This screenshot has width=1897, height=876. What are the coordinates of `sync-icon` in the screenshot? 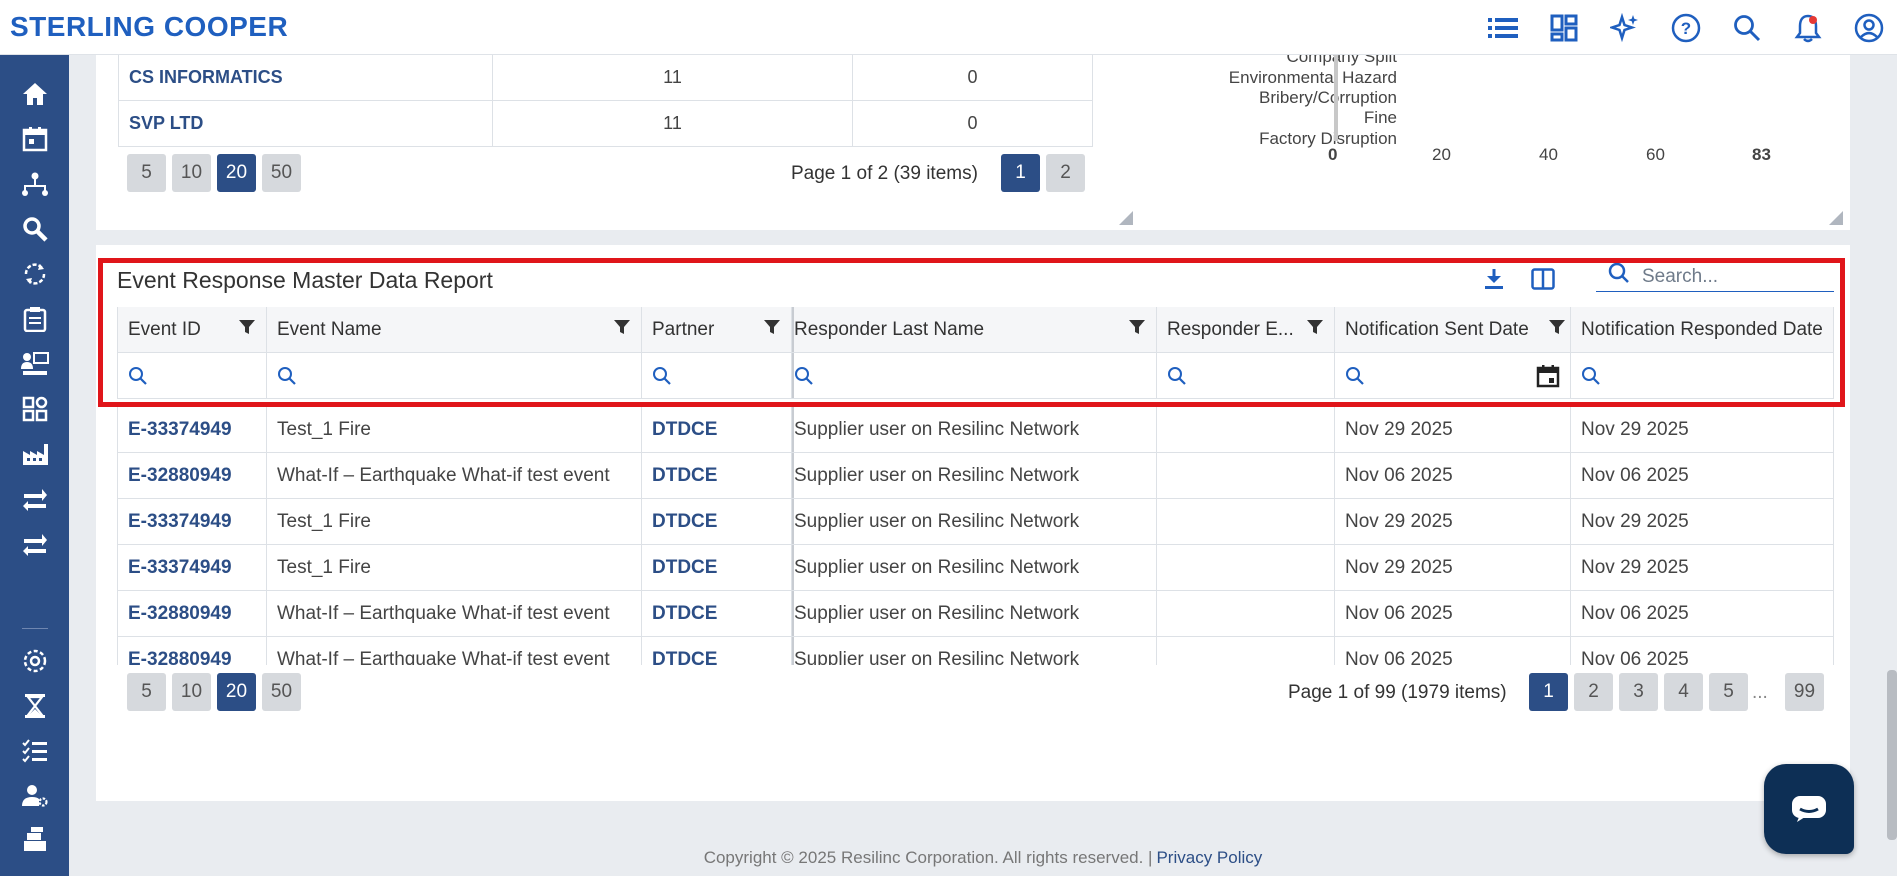 It's located at (34, 273).